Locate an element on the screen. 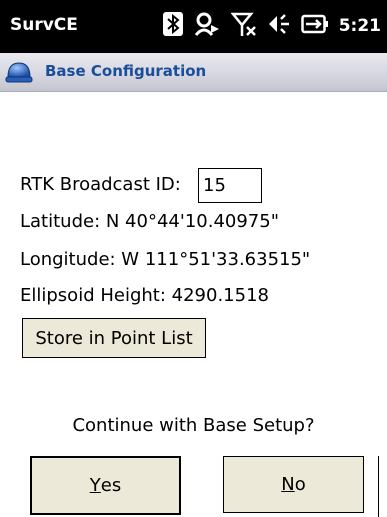 The height and width of the screenshot is (517, 387). no-accelerator: N is located at coordinates (288, 484).